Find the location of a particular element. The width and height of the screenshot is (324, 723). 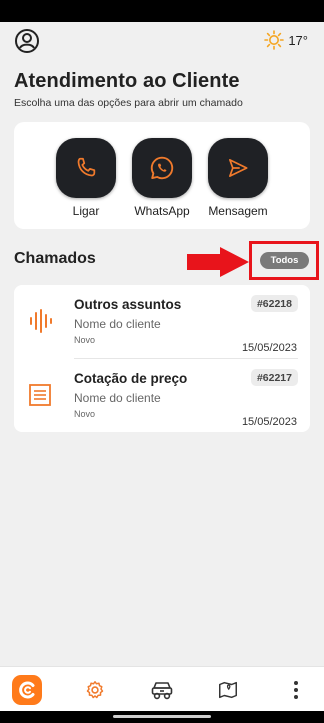

sun-icon is located at coordinates (274, 40).